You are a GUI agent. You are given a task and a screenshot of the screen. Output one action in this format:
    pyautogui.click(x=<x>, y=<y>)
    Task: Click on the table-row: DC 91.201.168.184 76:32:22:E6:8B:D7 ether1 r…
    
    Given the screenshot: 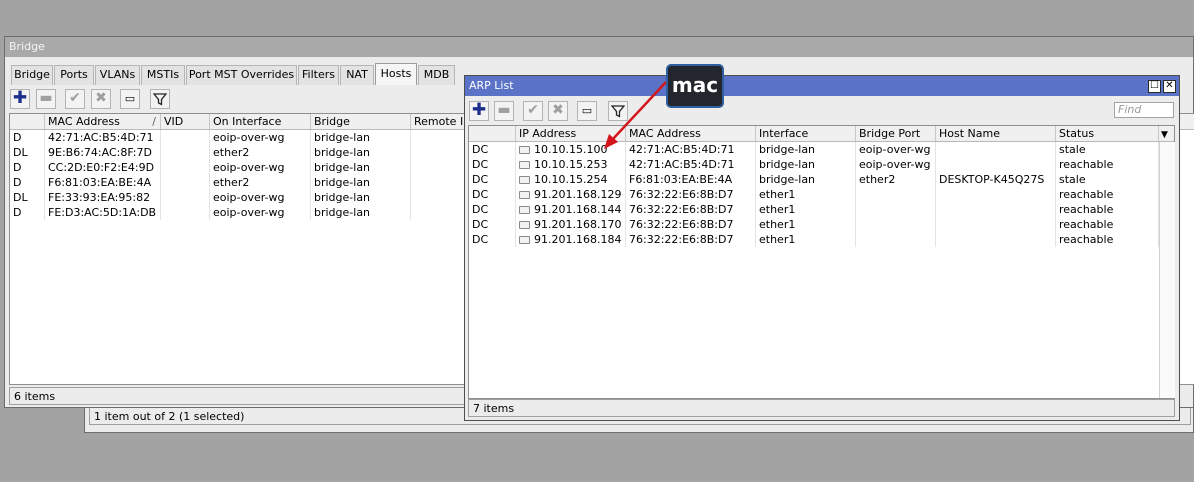 What is the action you would take?
    pyautogui.click(x=814, y=239)
    